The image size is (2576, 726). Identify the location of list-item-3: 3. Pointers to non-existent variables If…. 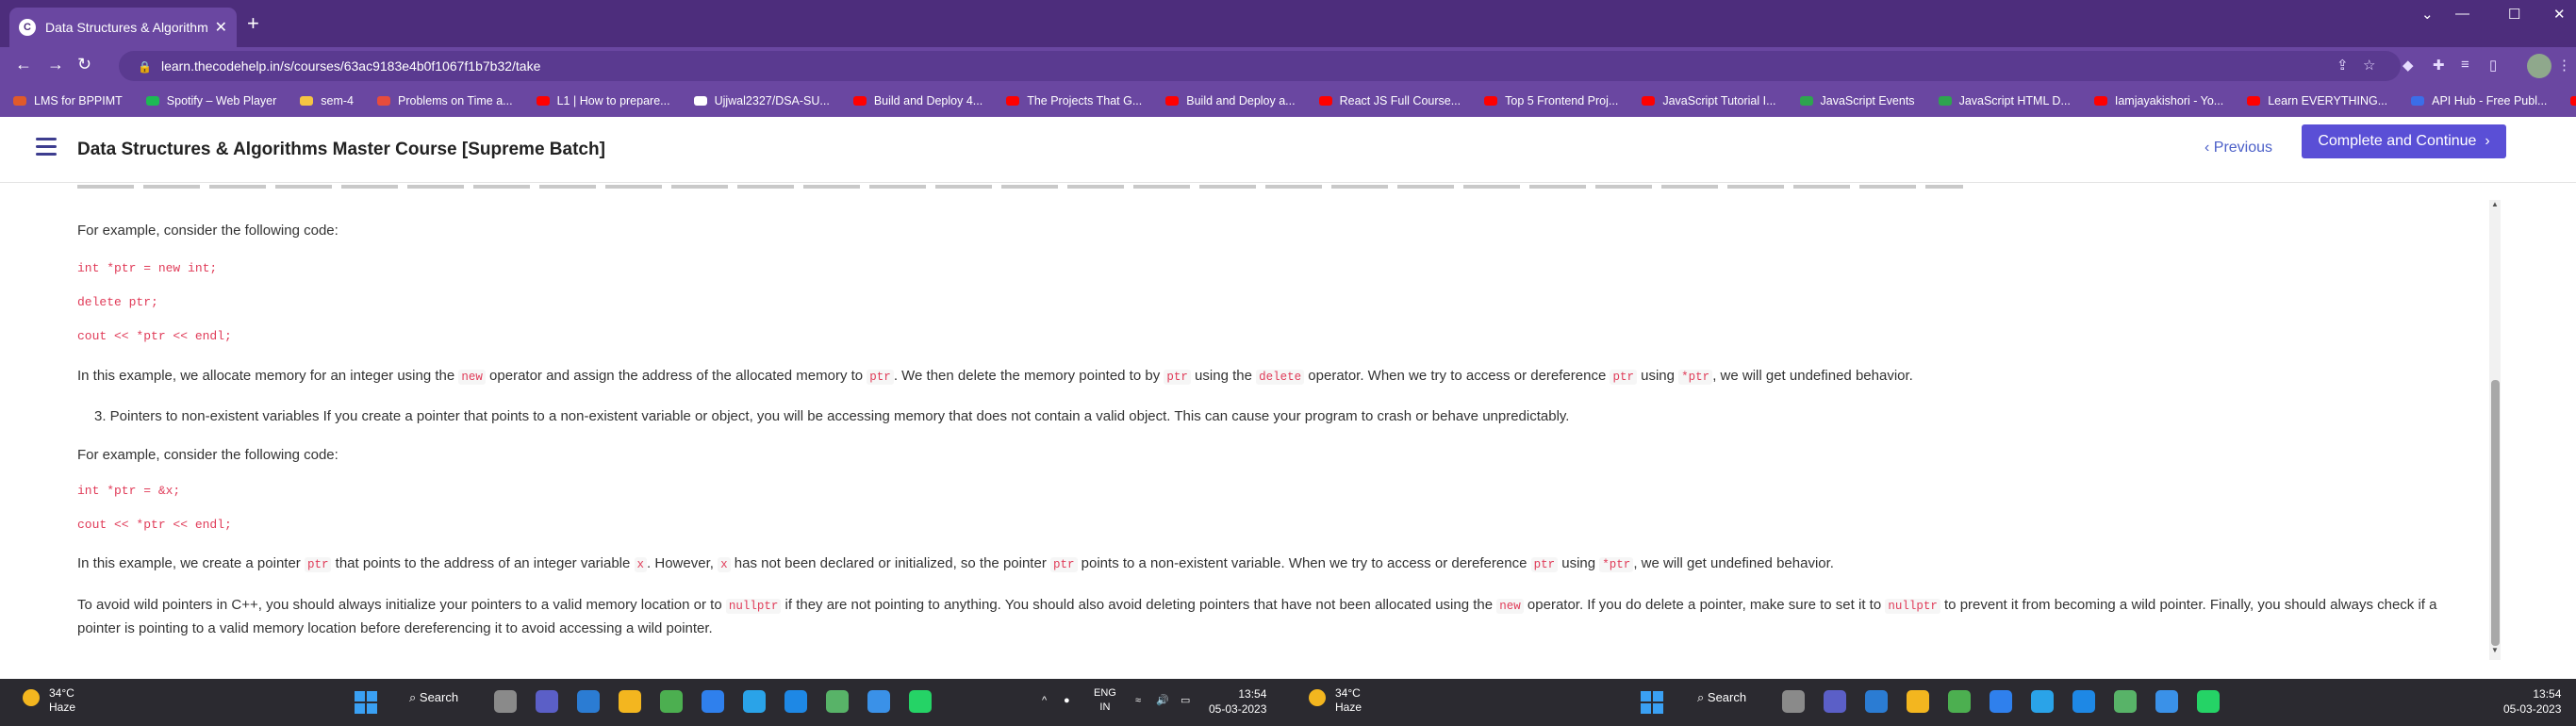
(832, 416).